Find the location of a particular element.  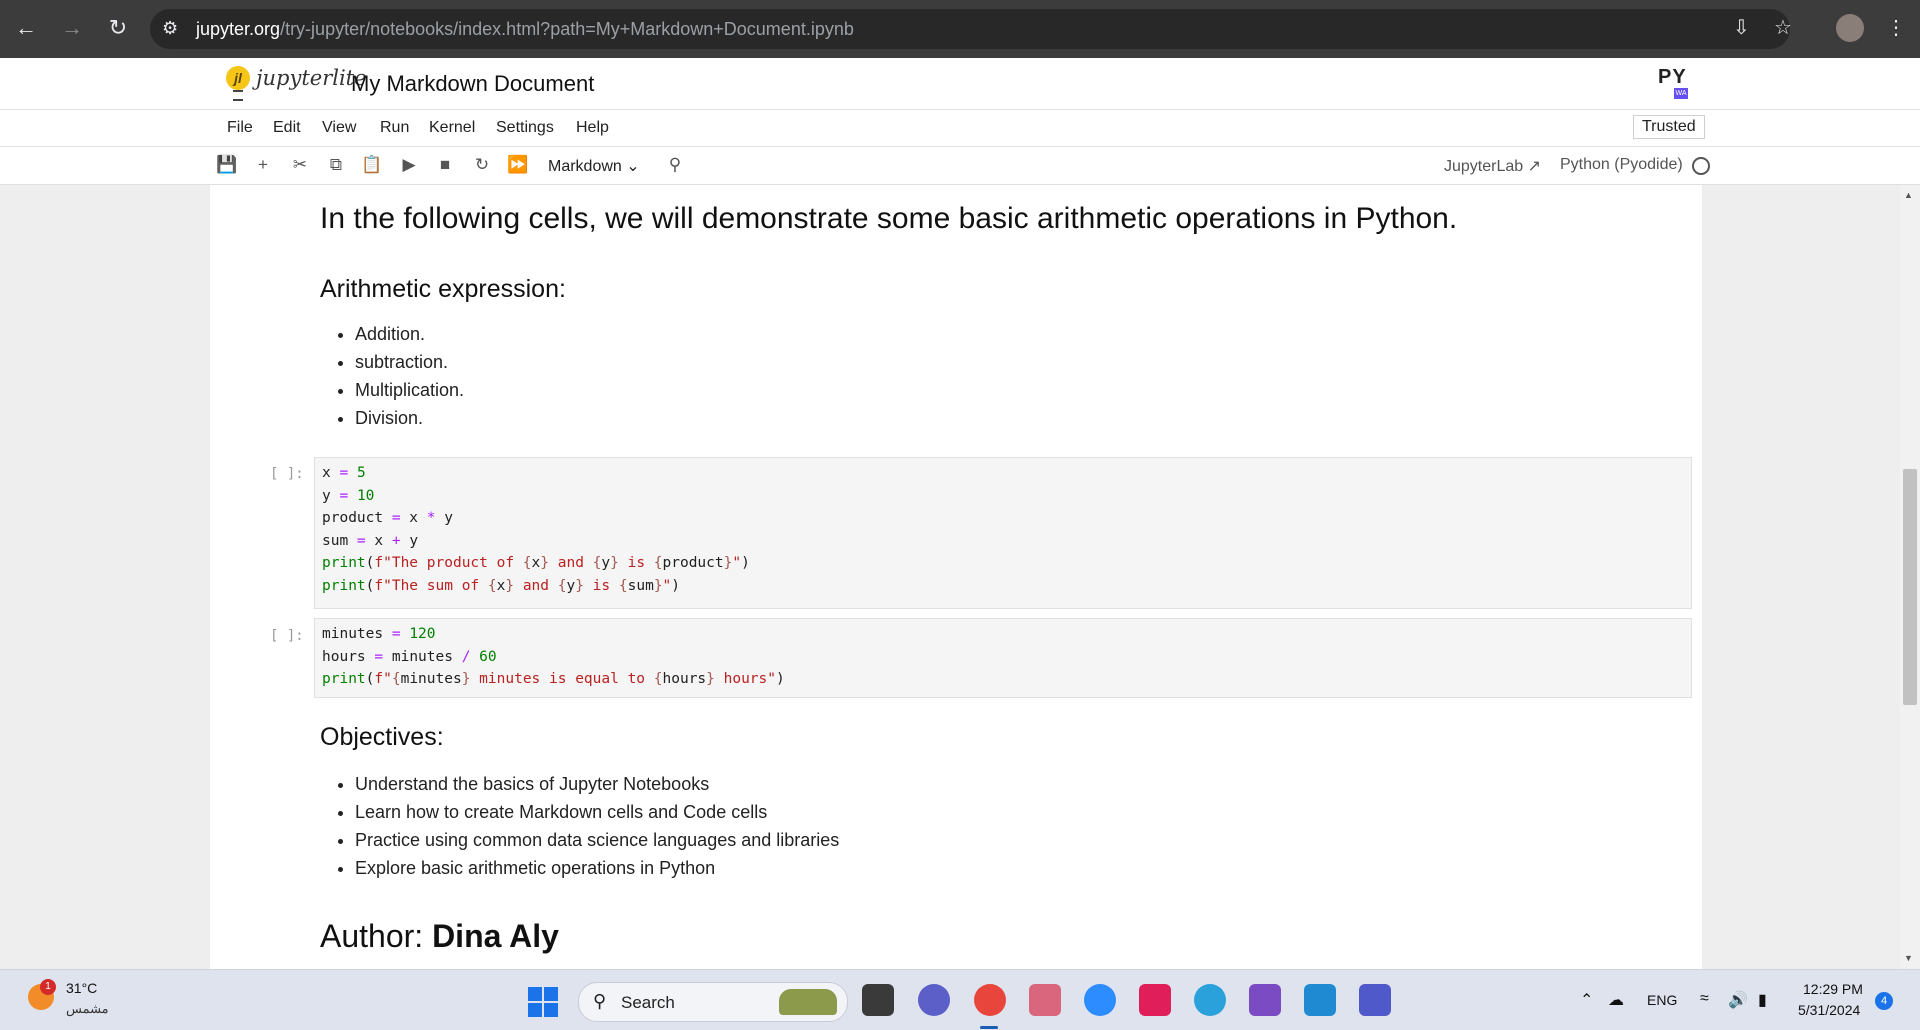

author-name: Dina Aly is located at coordinates (495, 936).